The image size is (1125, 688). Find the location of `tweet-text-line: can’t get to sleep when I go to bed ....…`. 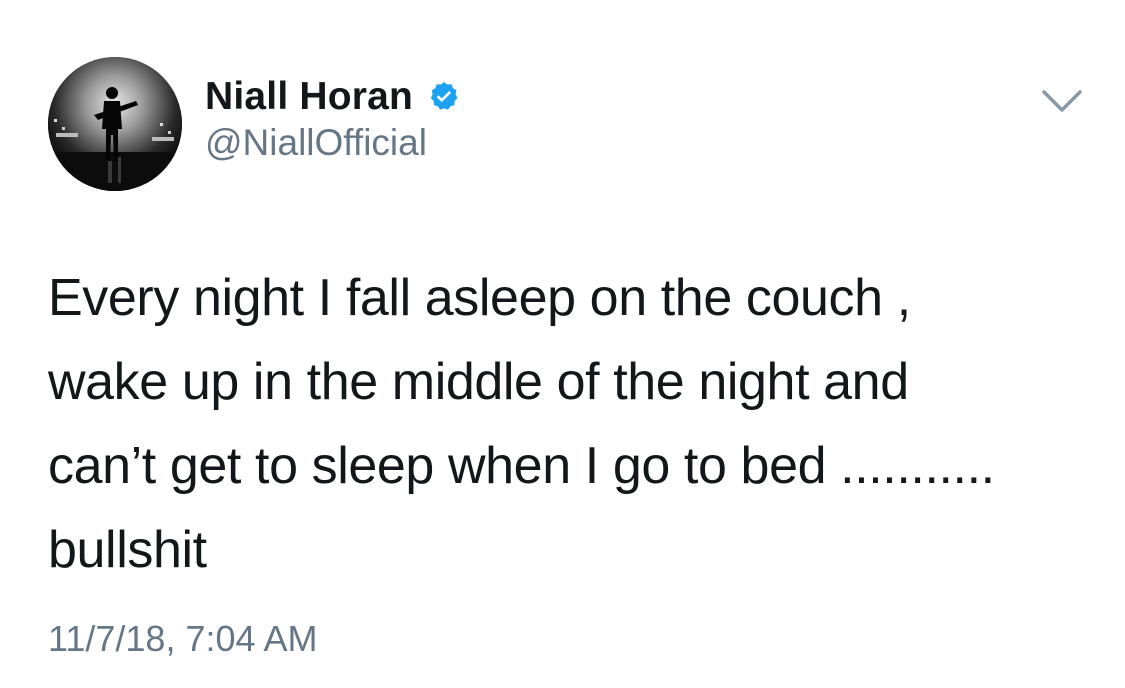

tweet-text-line: can’t get to sleep when I go to bed ....… is located at coordinates (521, 466).